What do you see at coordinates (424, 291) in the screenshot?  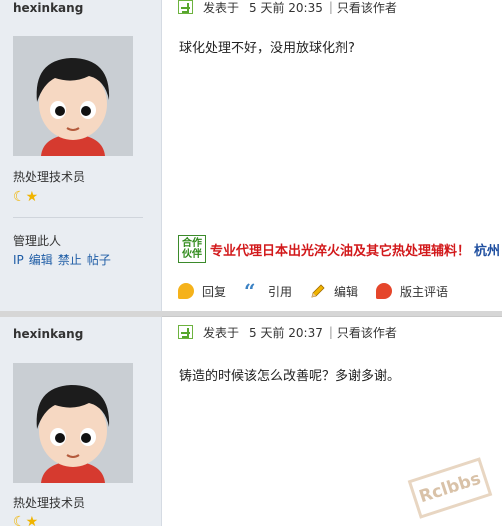 I see `mod-comment-label: 版主评语` at bounding box center [424, 291].